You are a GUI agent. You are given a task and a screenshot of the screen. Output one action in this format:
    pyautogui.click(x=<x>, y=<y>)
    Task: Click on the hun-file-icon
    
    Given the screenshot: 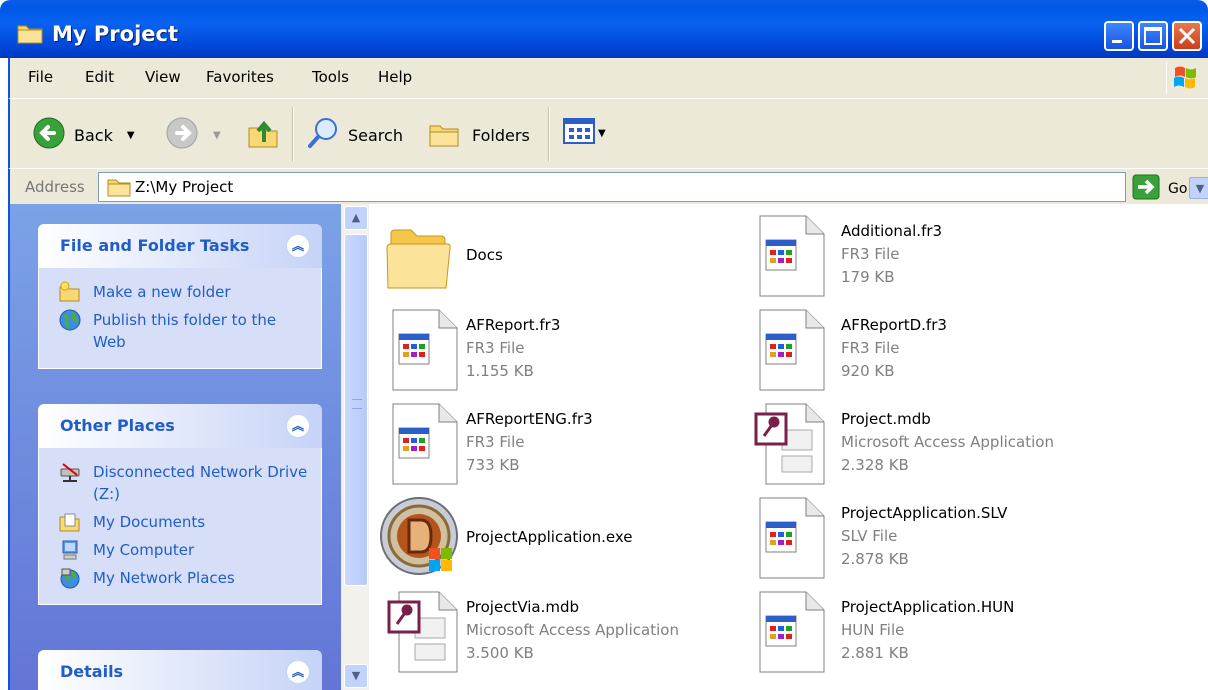 What is the action you would take?
    pyautogui.click(x=792, y=632)
    